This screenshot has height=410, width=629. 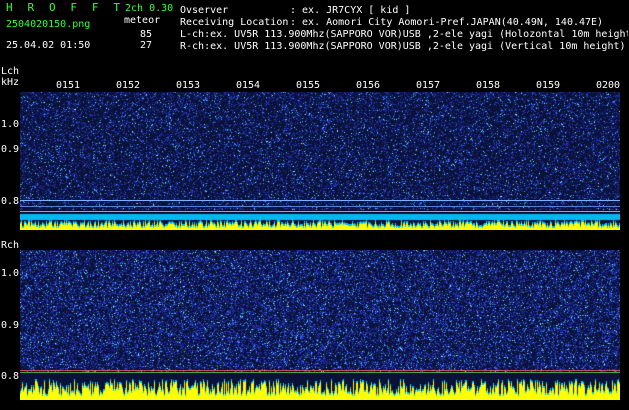 I want to click on time-label: 0154, so click(x=248, y=85).